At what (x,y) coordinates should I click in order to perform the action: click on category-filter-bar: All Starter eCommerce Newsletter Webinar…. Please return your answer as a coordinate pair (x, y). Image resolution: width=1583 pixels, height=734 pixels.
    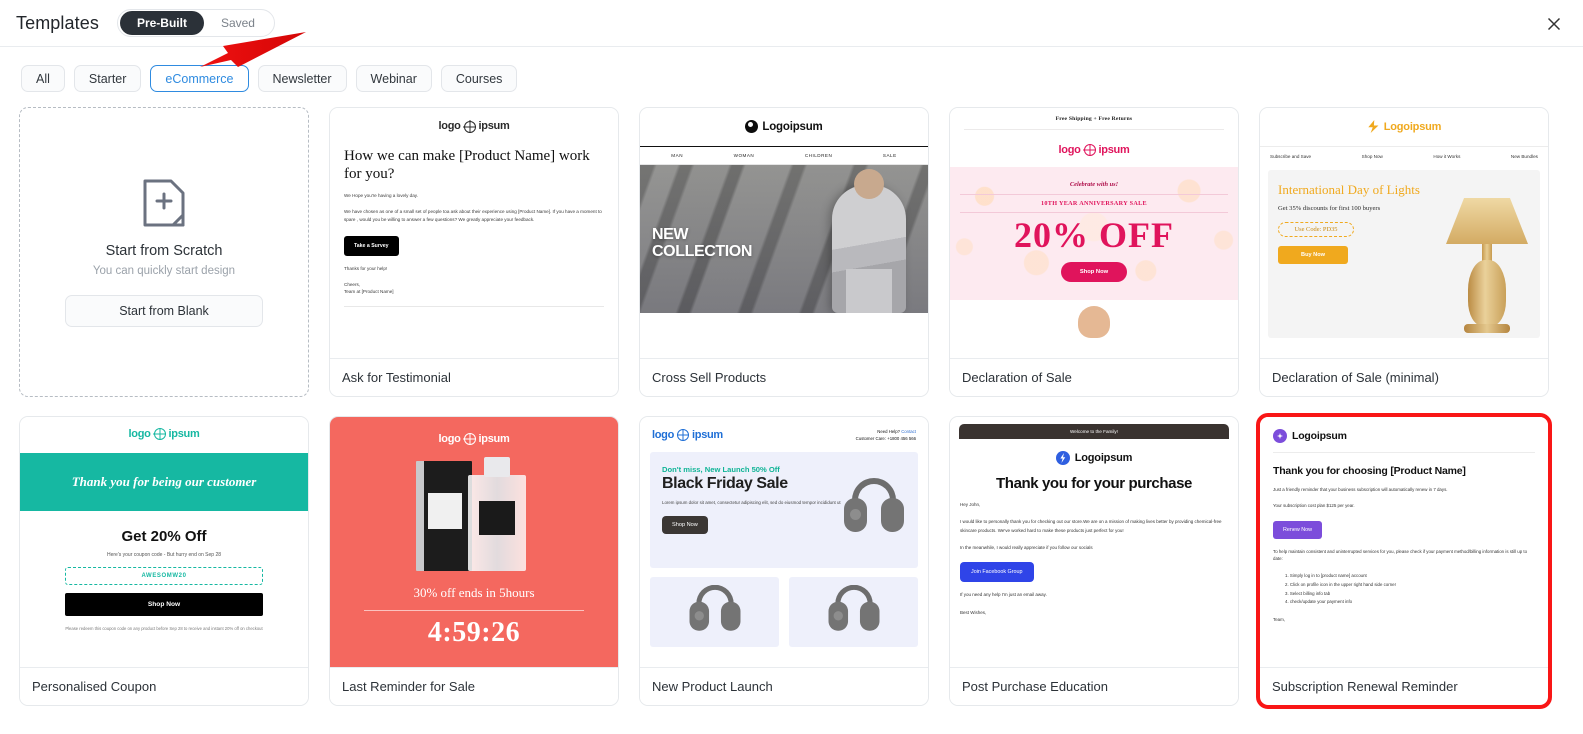
    Looking at the image, I should click on (791, 77).